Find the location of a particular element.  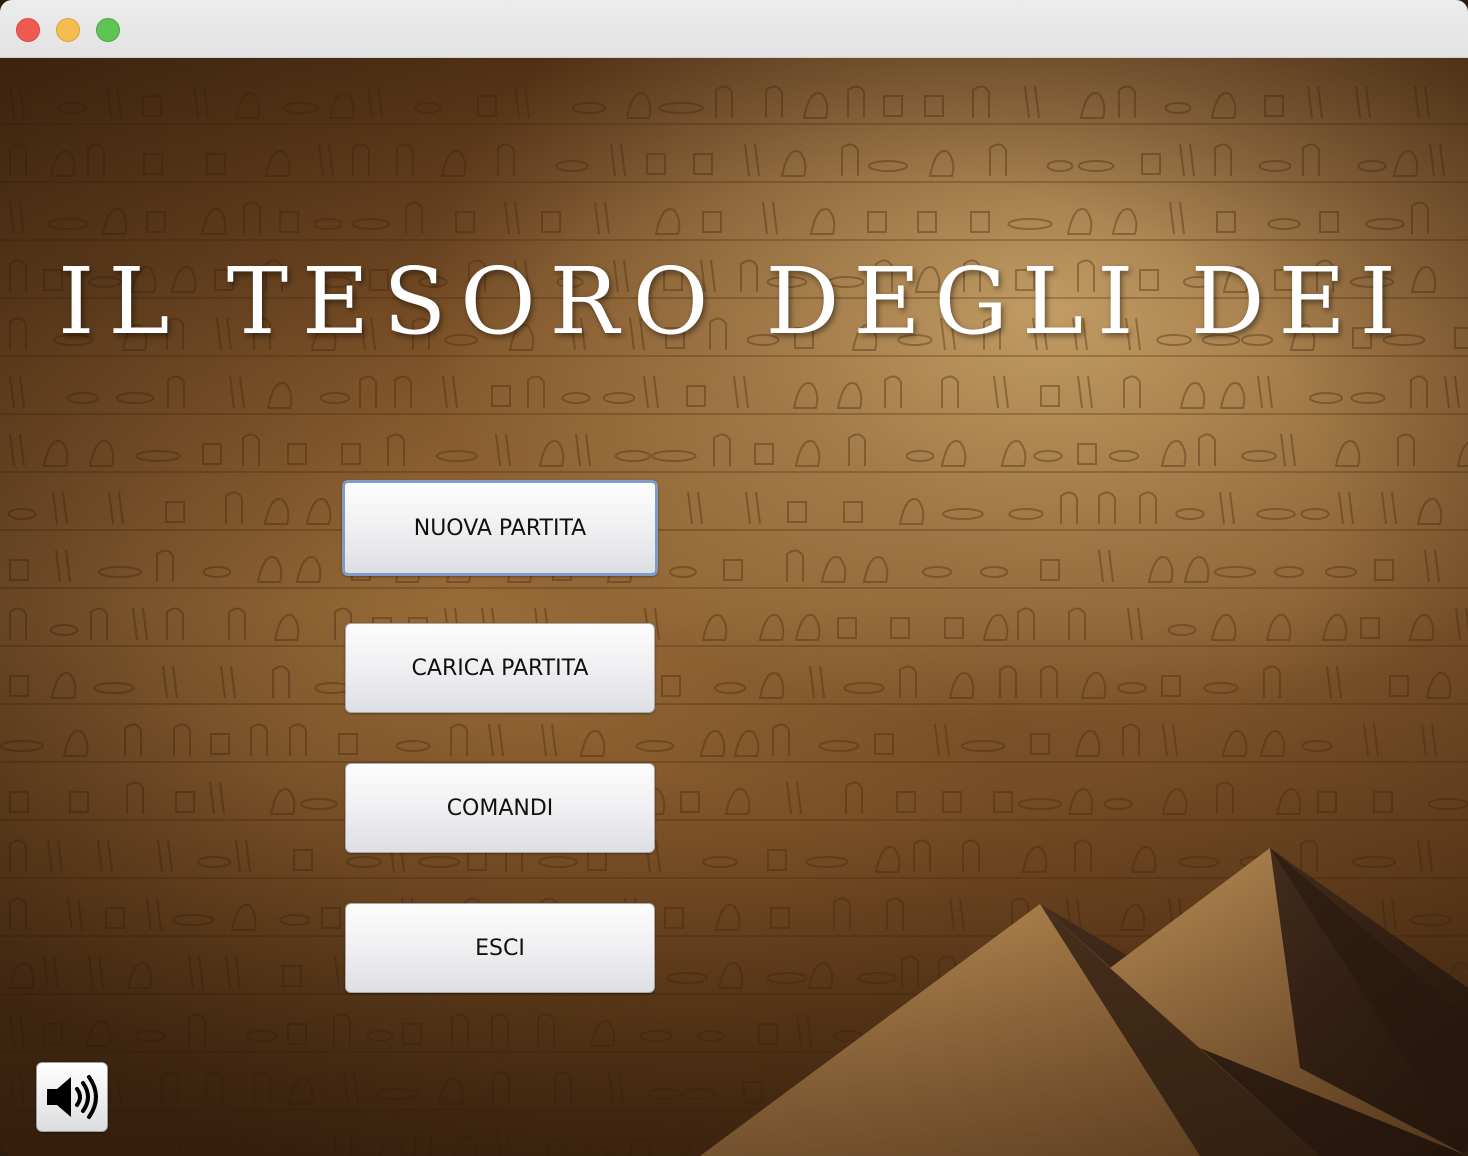

load-game-button: CARICA PARTITA is located at coordinates (500, 668).